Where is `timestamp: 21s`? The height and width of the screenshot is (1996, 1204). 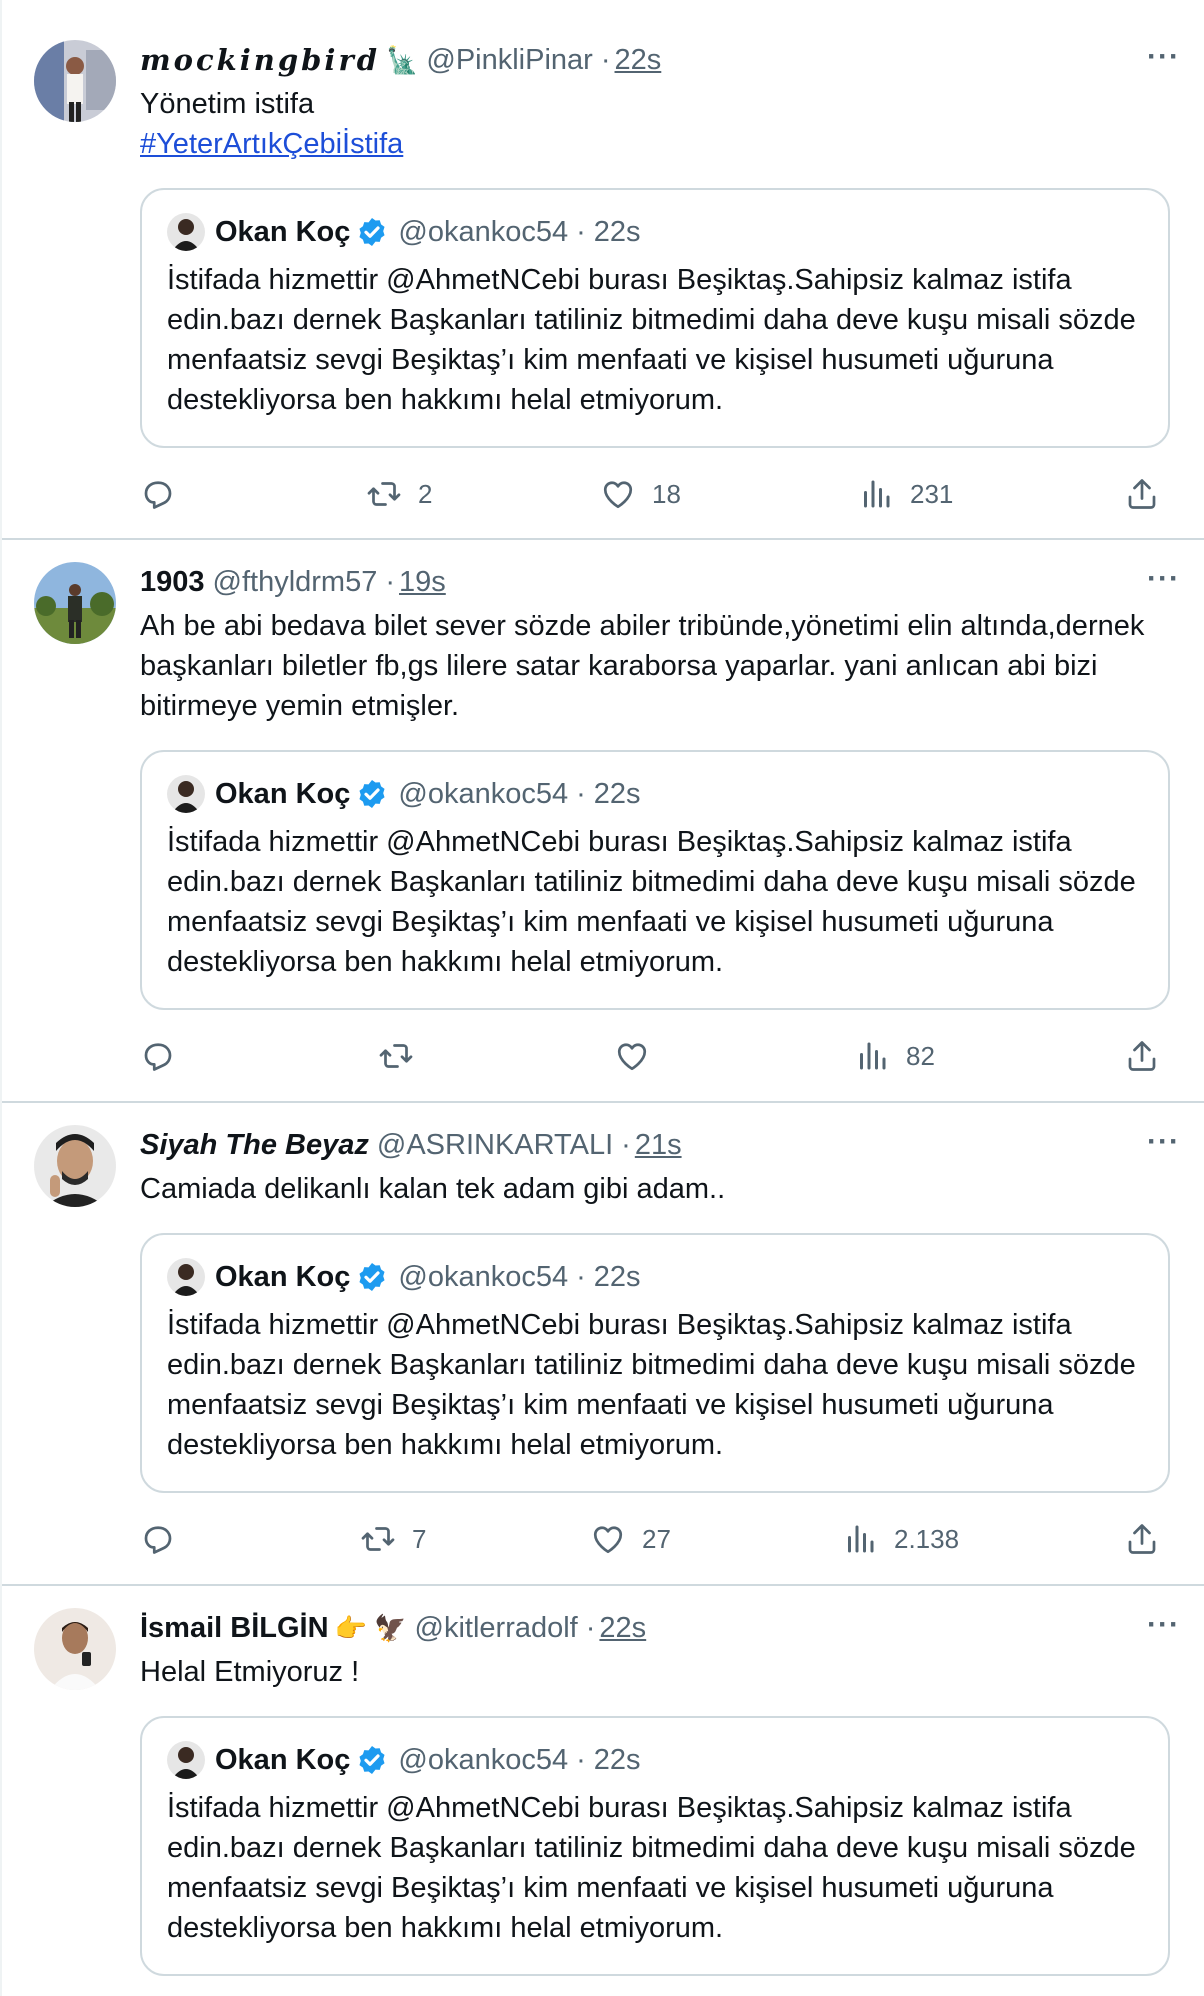 timestamp: 21s is located at coordinates (658, 1145).